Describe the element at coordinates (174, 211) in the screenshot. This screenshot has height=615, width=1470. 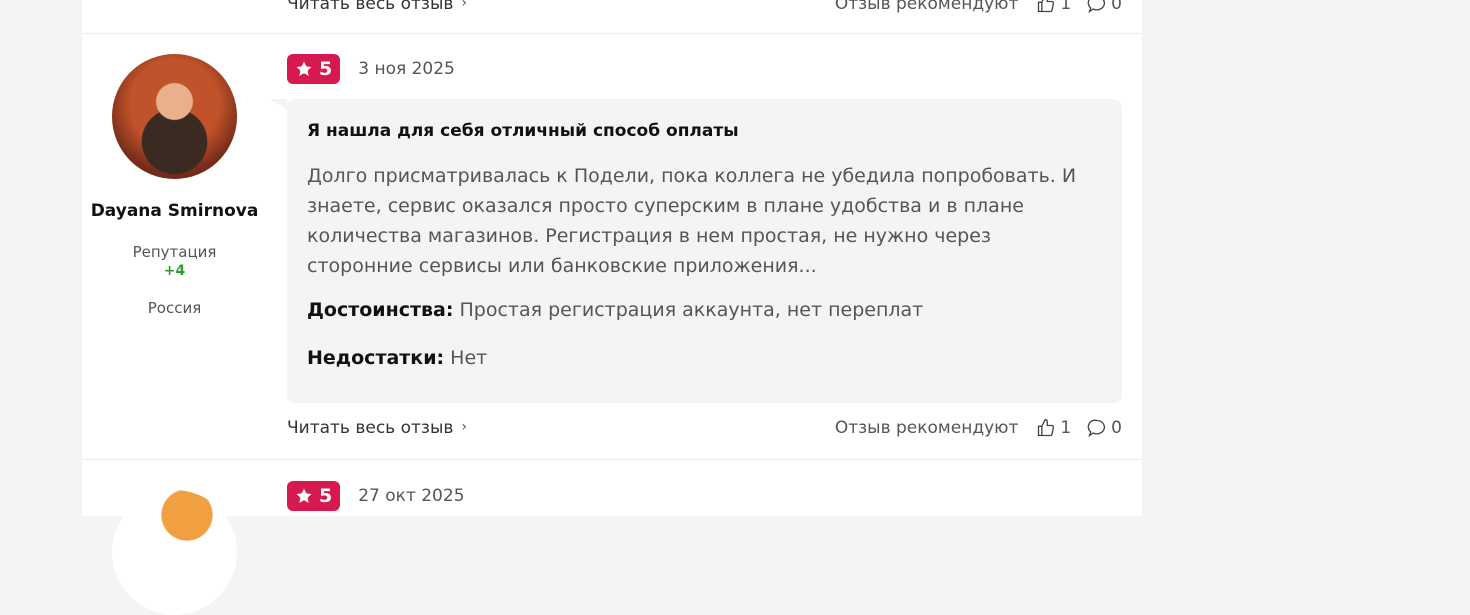
I see `author-name: Dayana Smirnova` at that location.